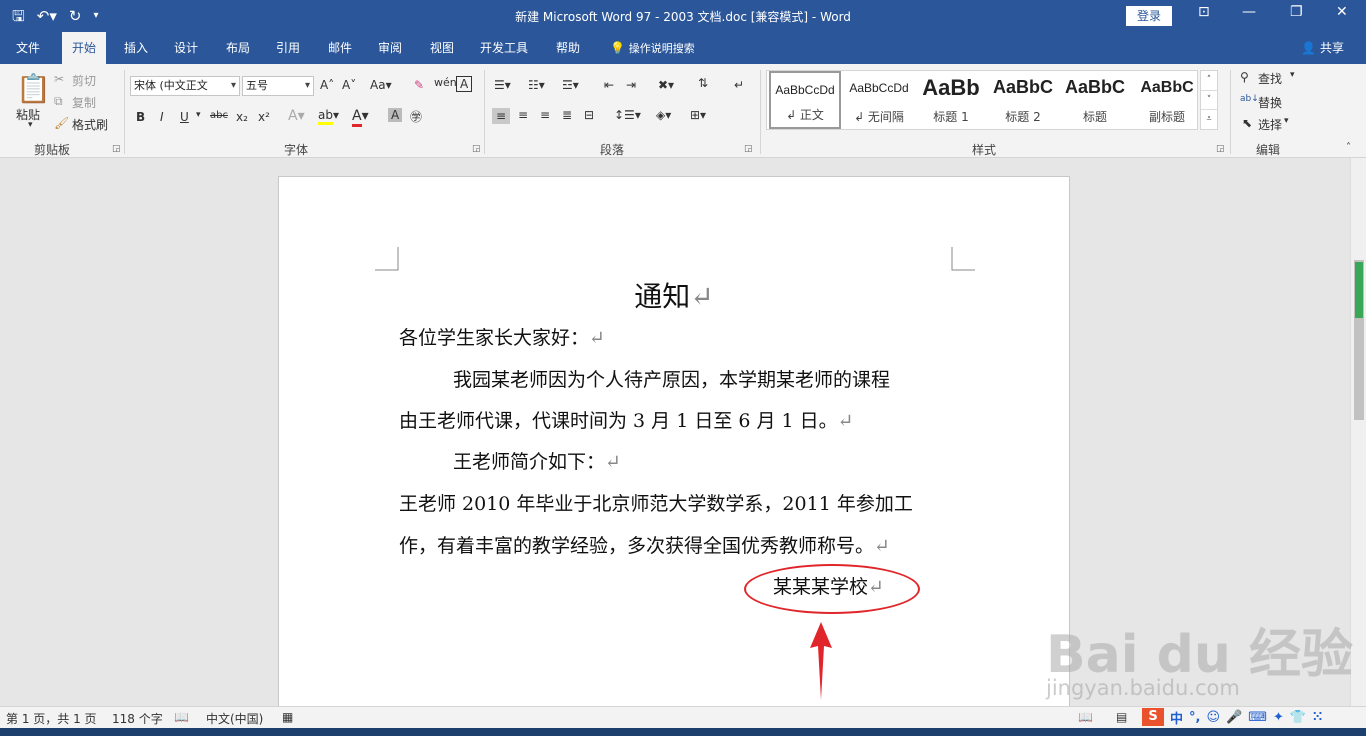 Image resolution: width=1366 pixels, height=736 pixels. What do you see at coordinates (340, 48) in the screenshot?
I see `tab-mailings: 邮件` at bounding box center [340, 48].